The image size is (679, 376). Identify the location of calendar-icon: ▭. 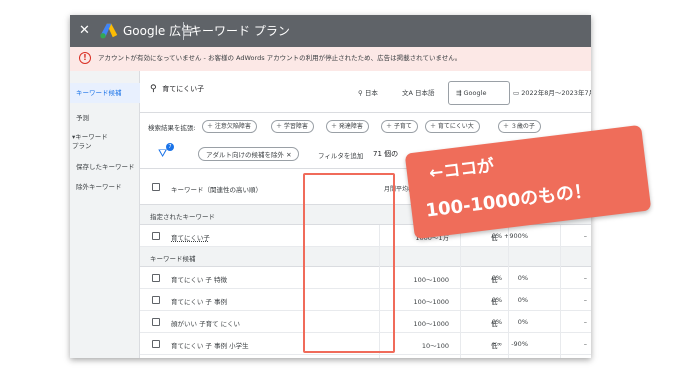
(517, 93).